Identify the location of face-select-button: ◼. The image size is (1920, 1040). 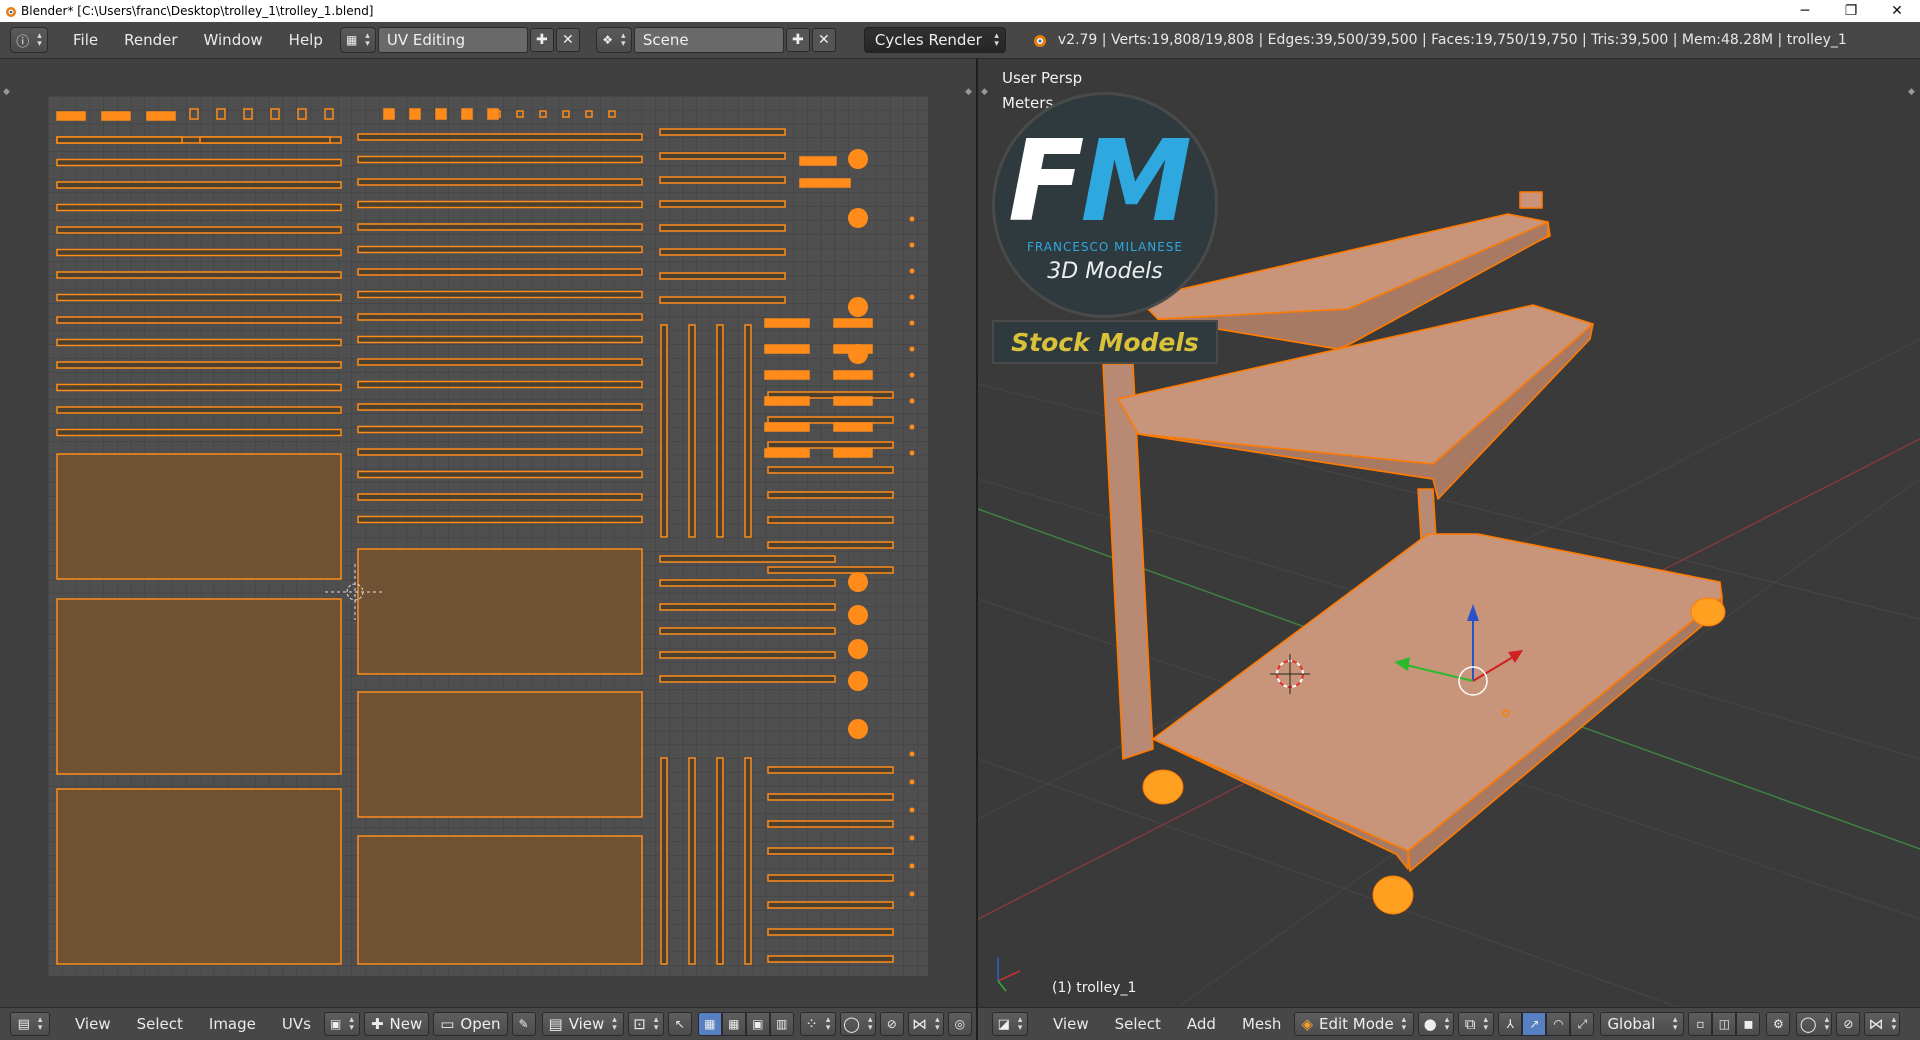
(1748, 1024).